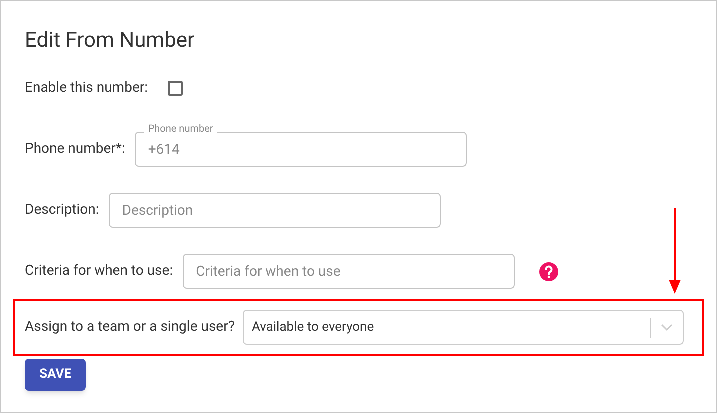 This screenshot has height=413, width=717. Describe the element at coordinates (463, 327) in the screenshot. I see `assign-select: Available to everyone` at that location.